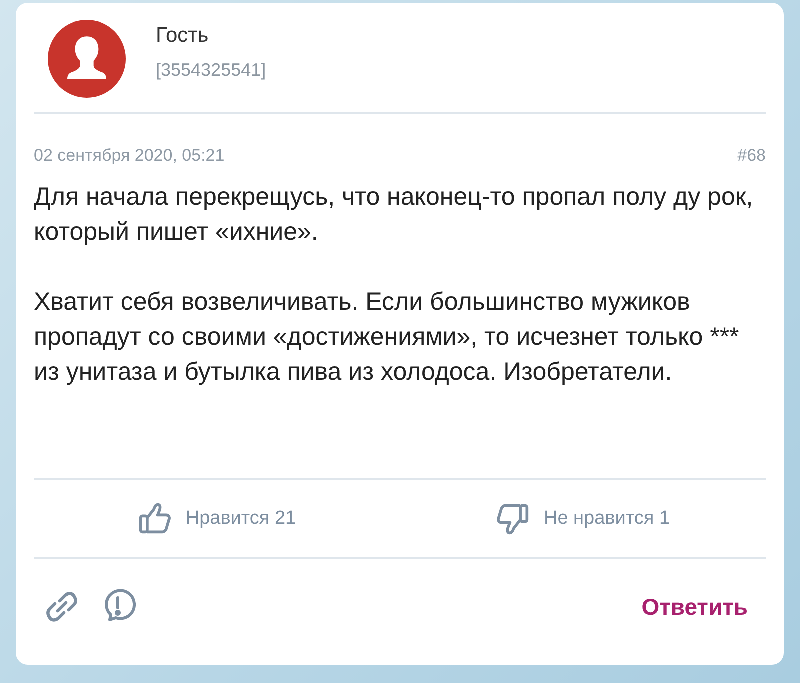 The width and height of the screenshot is (800, 683). What do you see at coordinates (155, 519) in the screenshot?
I see `thumbs-up-icon` at bounding box center [155, 519].